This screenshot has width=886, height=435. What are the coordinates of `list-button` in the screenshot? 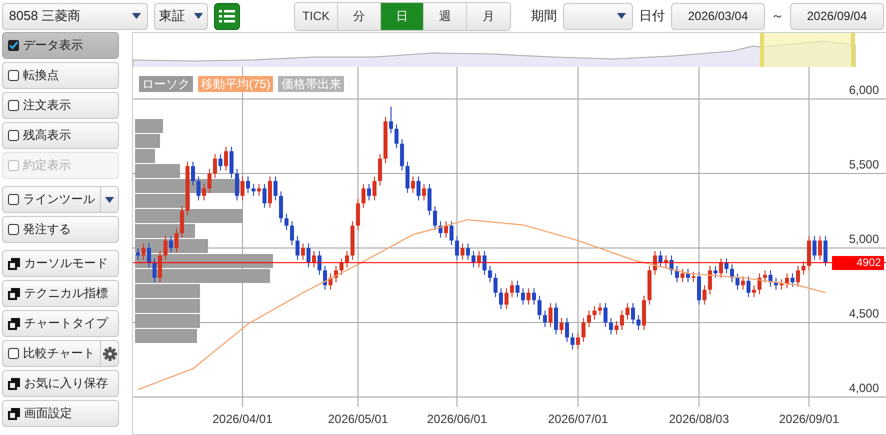 It's located at (227, 16).